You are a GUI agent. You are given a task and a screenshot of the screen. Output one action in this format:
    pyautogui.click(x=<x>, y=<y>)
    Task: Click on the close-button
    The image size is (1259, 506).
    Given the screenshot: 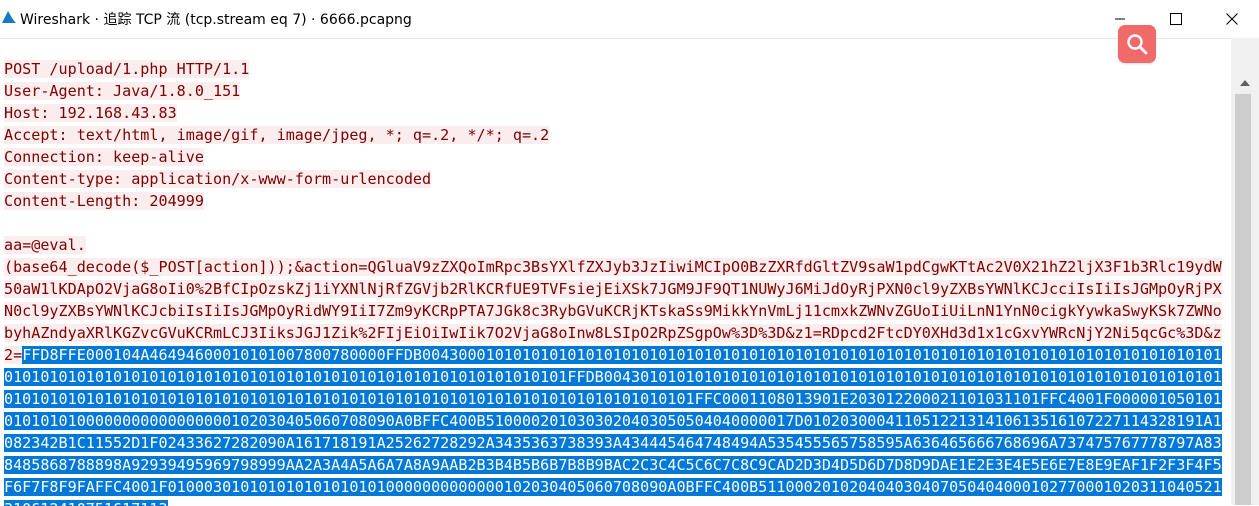 What is the action you would take?
    pyautogui.click(x=1232, y=19)
    